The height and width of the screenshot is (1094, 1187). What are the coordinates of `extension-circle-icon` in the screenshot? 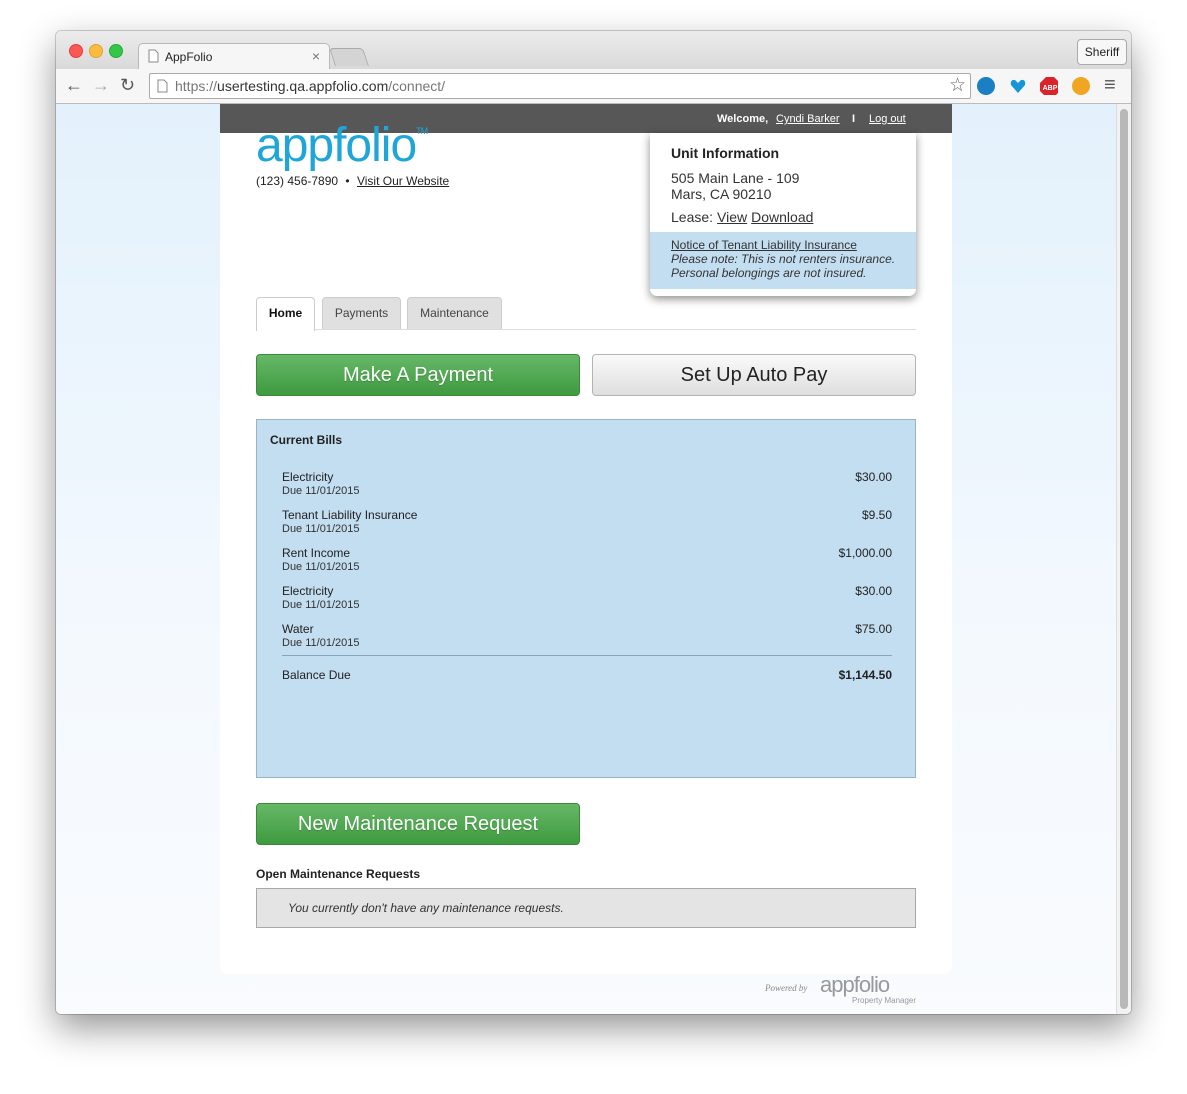 It's located at (986, 86).